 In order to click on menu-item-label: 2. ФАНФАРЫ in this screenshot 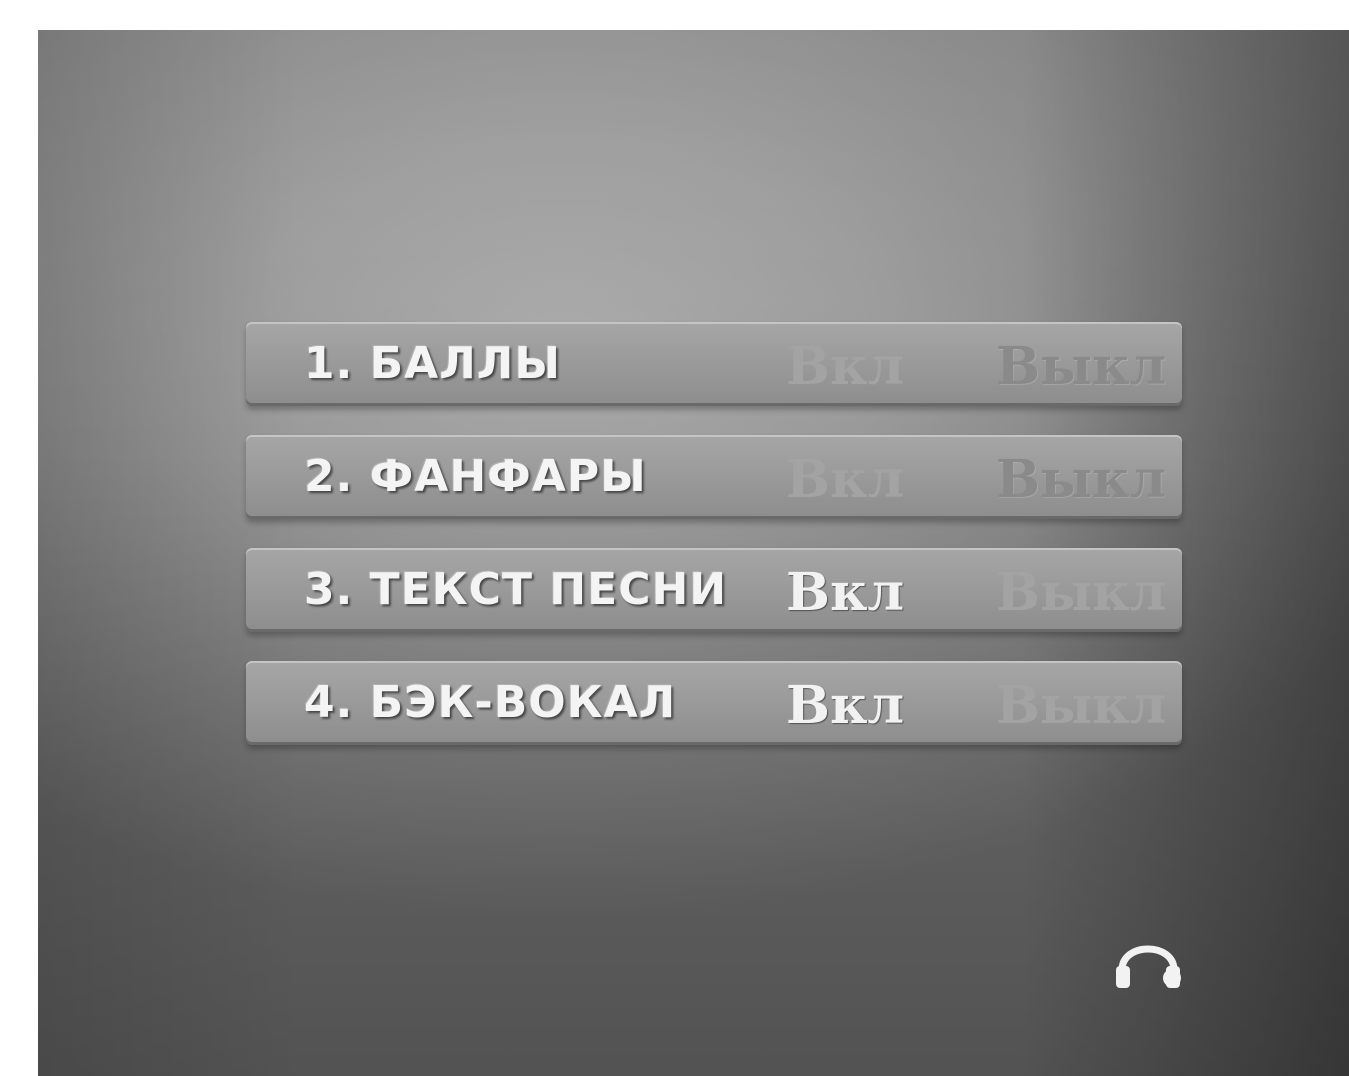, I will do `click(475, 476)`.